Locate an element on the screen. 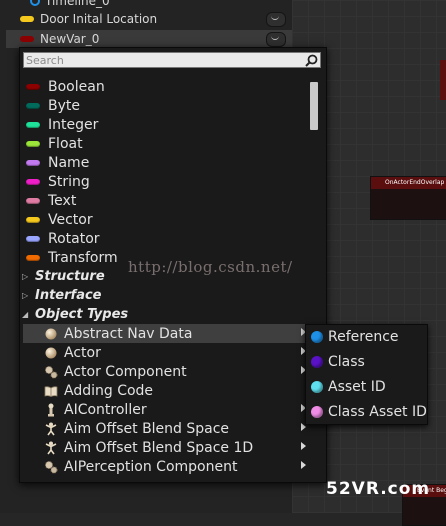  object-type-label: Aim Offset Blend Space 1D is located at coordinates (159, 447).